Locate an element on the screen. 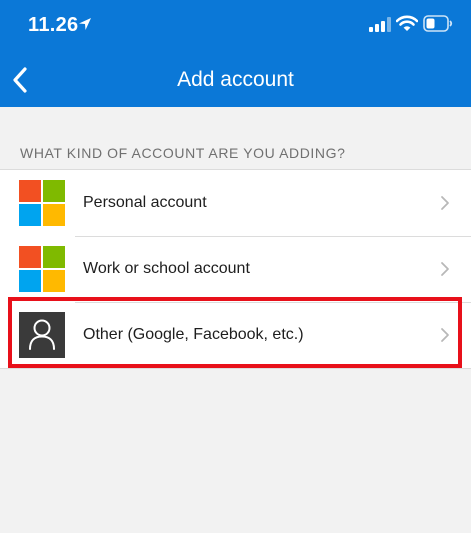 The width and height of the screenshot is (471, 533). status-bar: 11.26 is located at coordinates (235, 25).